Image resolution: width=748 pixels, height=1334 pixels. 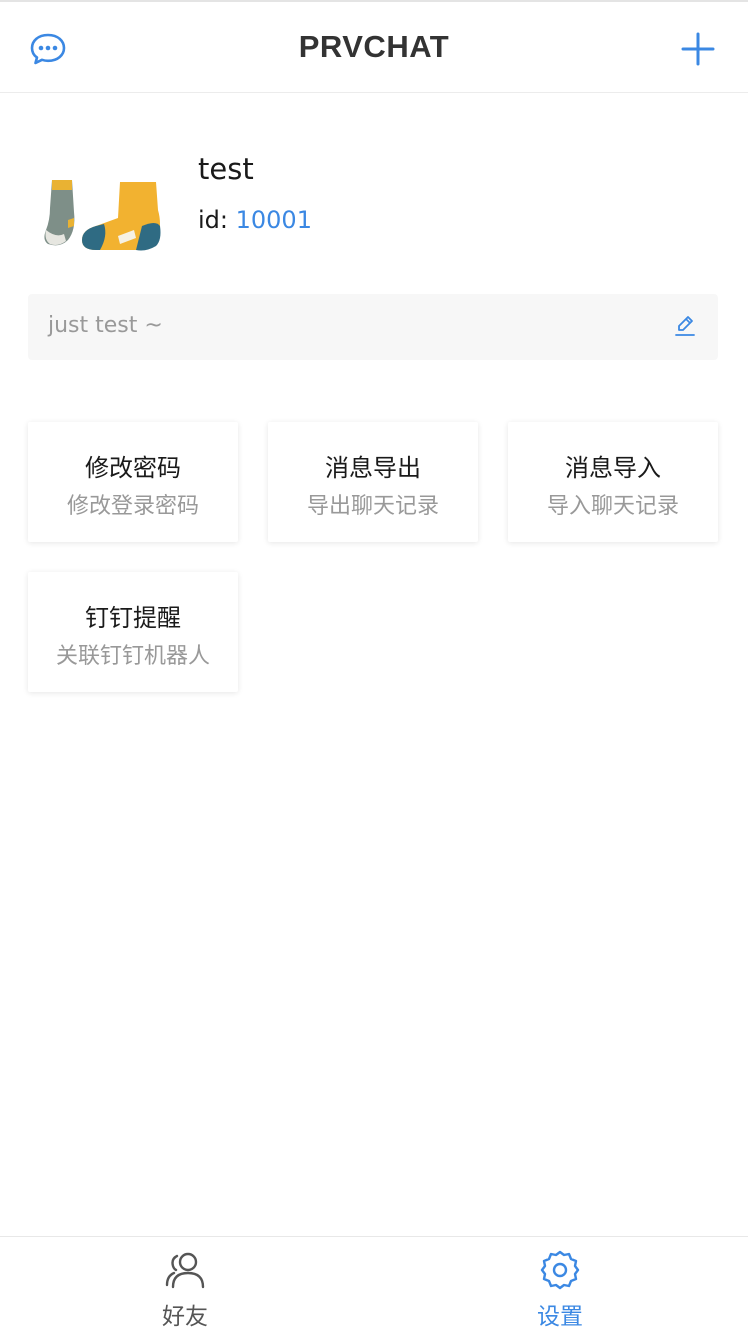 I want to click on settings-gear-icon, so click(x=560, y=1270).